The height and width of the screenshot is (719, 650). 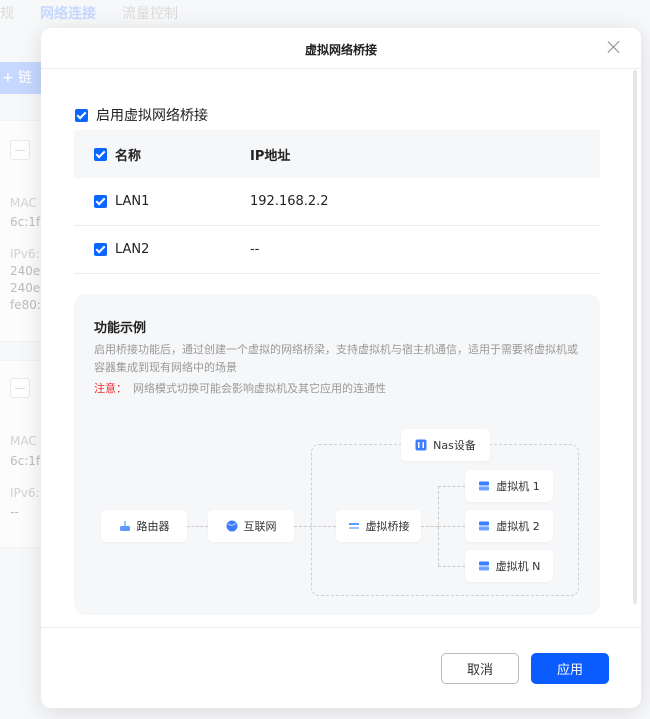 What do you see at coordinates (260, 526) in the screenshot?
I see `node-label: 互联网` at bounding box center [260, 526].